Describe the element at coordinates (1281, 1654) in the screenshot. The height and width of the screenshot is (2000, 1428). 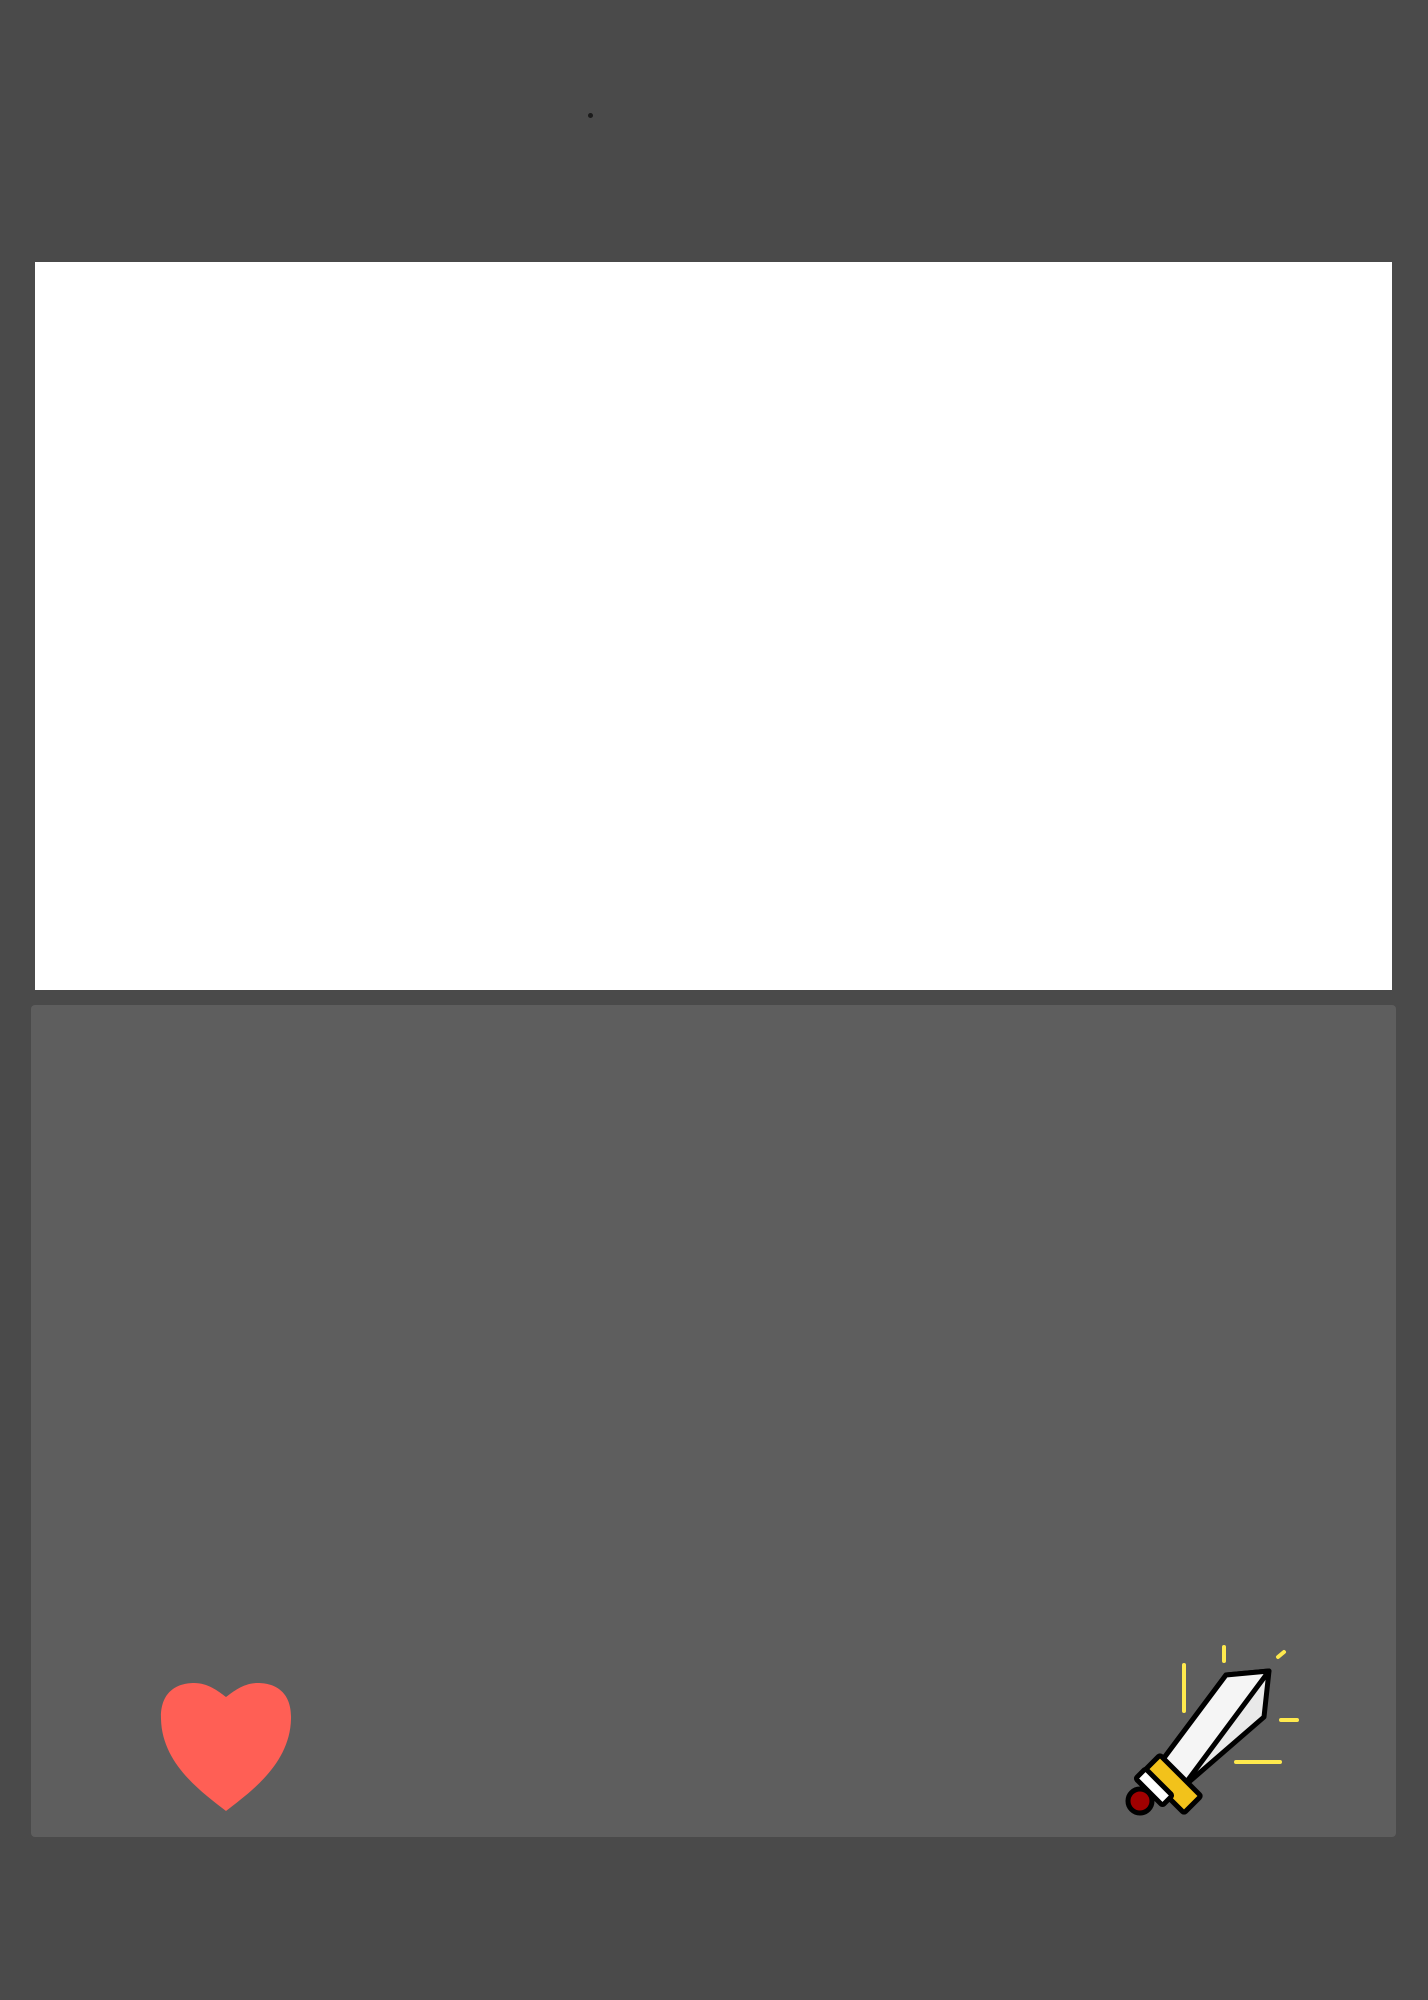
I see `sparkle-line` at that location.